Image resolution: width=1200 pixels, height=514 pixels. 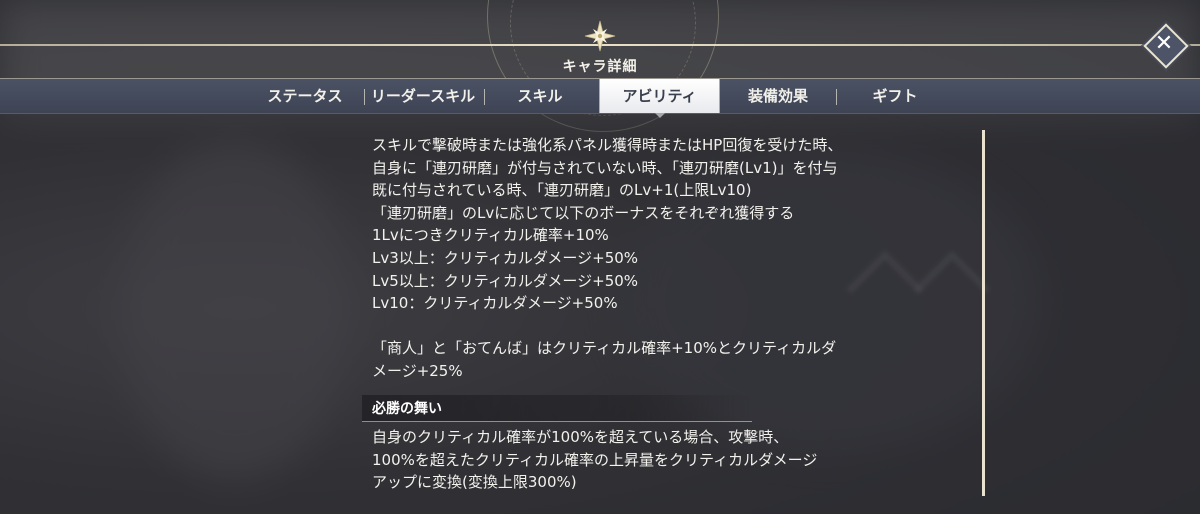 What do you see at coordinates (983, 313) in the screenshot?
I see `scrollbar-thumb` at bounding box center [983, 313].